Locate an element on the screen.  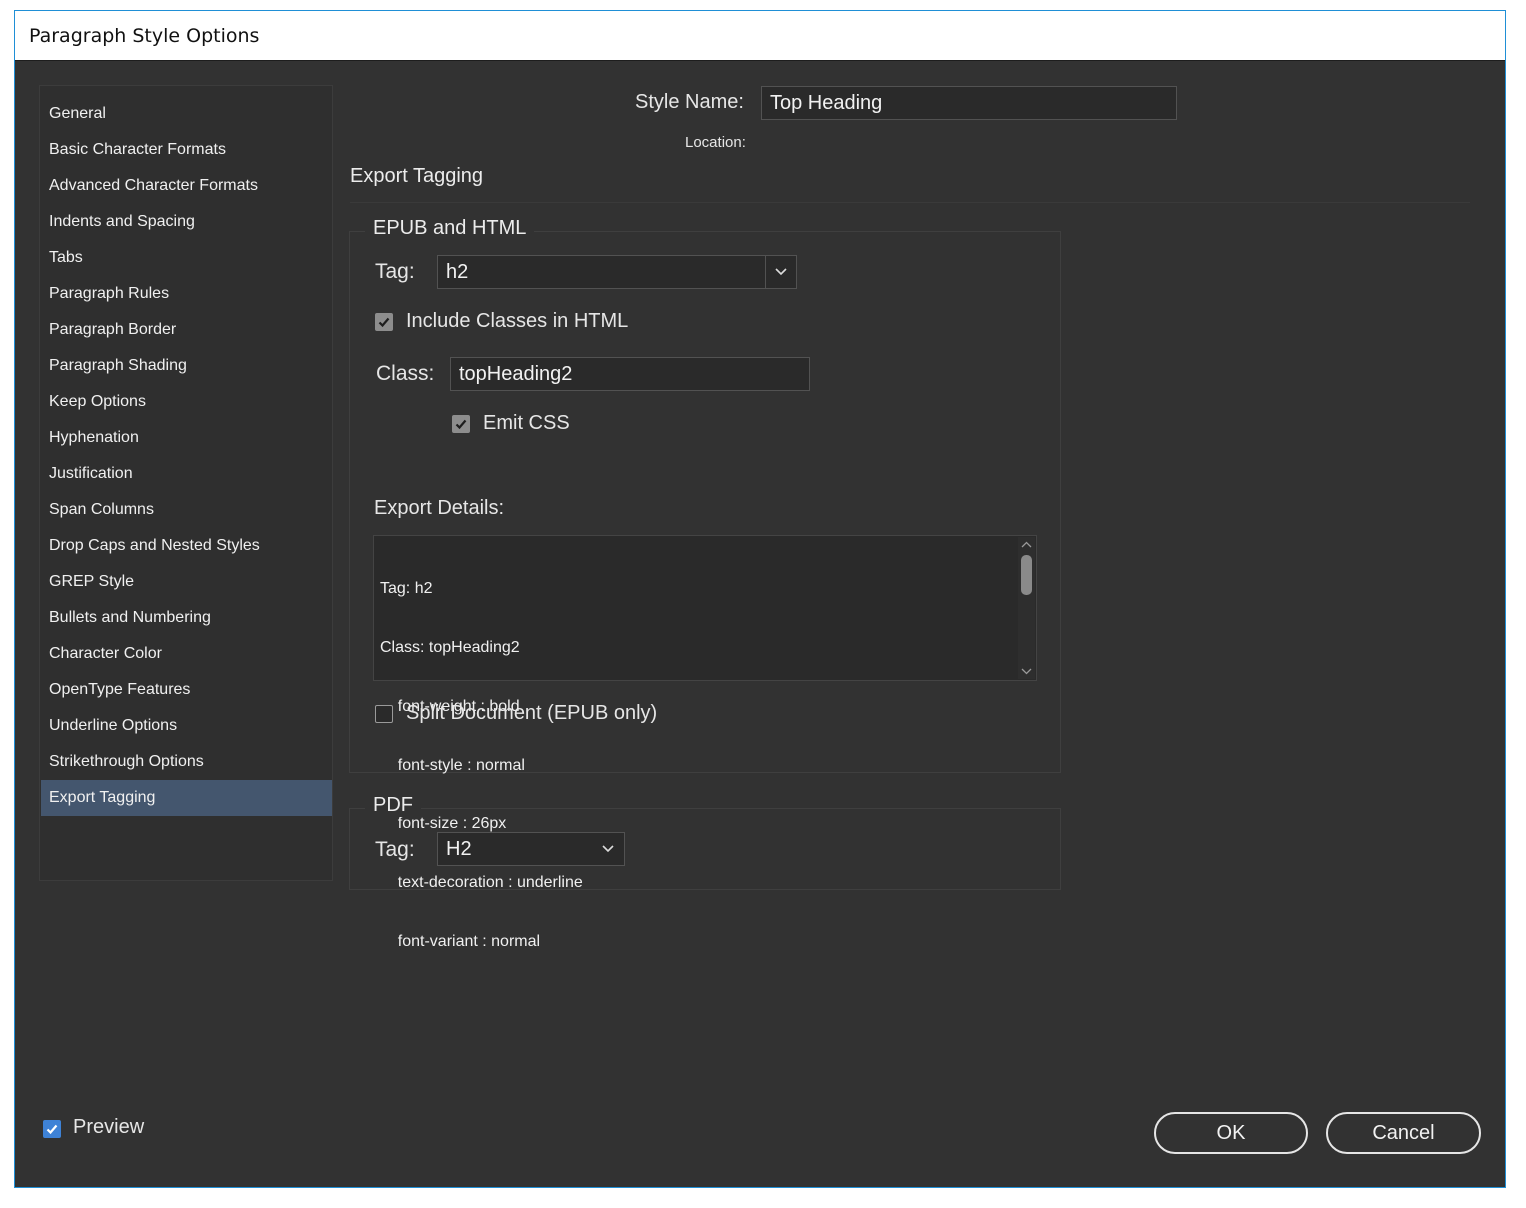
sidebar-item-advanced-character-formats: Advanced Character Formats is located at coordinates (186, 186).